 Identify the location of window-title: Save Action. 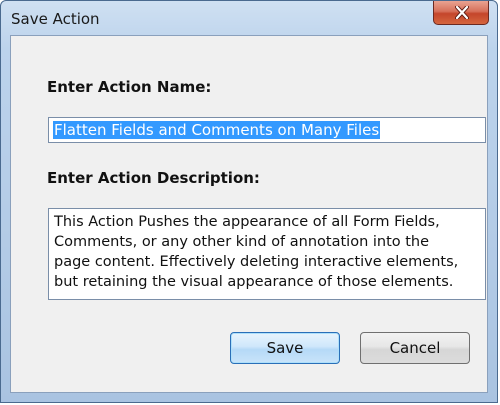
(55, 19).